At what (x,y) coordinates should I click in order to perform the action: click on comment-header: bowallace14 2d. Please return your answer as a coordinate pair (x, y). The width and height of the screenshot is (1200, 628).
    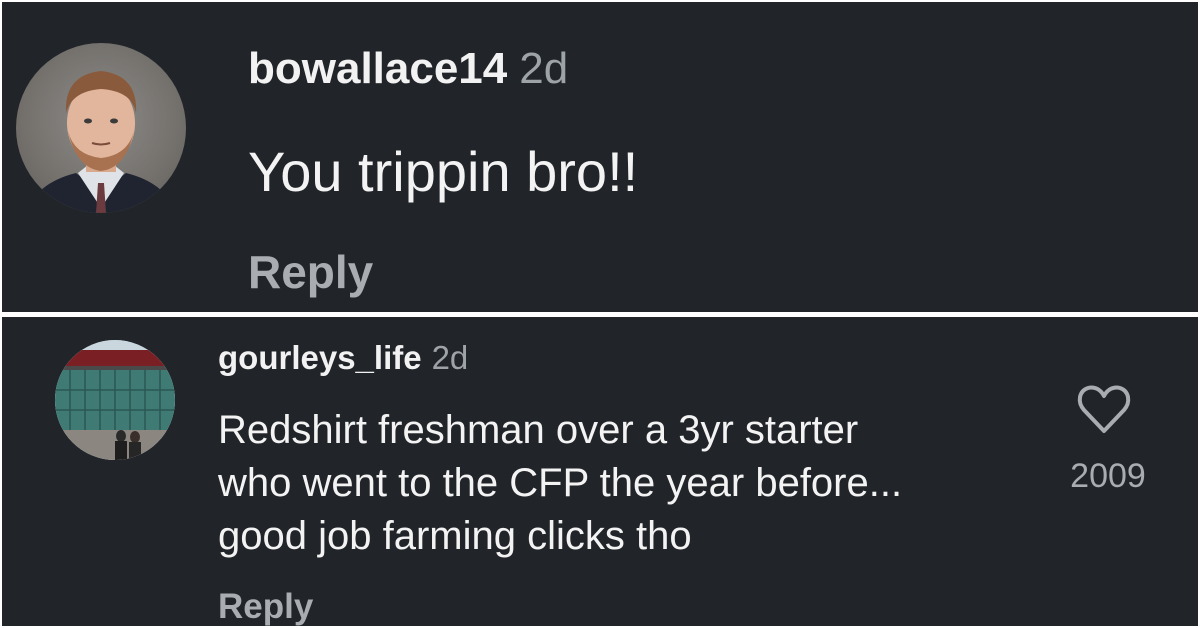
    Looking at the image, I should click on (408, 69).